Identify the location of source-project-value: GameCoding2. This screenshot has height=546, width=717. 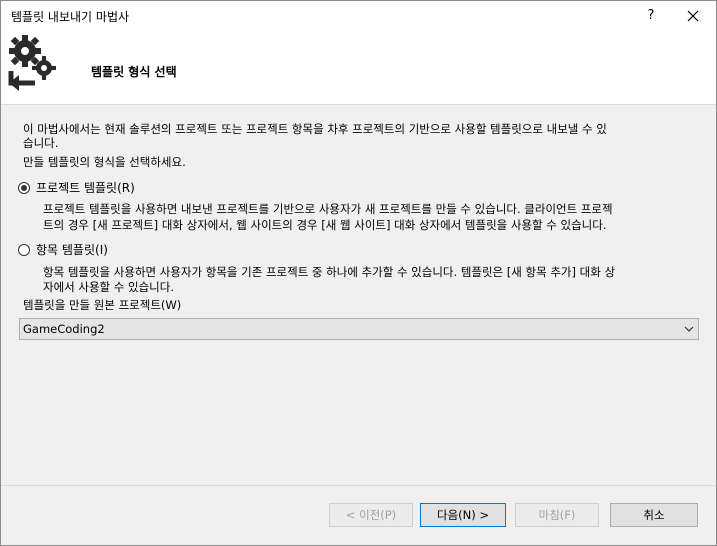
(64, 329).